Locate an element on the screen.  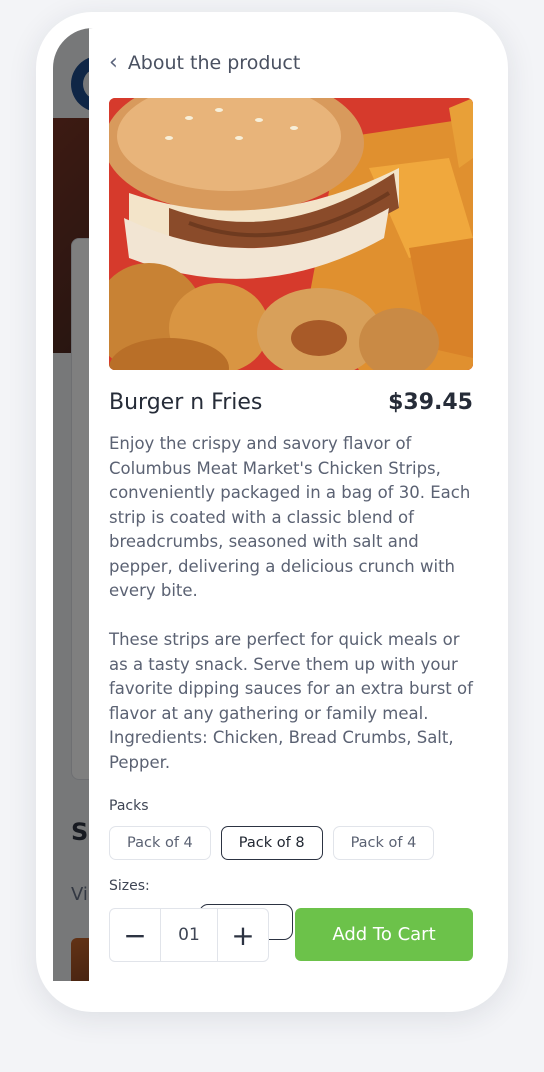
chevron-left-icon: ‹ is located at coordinates (113, 62).